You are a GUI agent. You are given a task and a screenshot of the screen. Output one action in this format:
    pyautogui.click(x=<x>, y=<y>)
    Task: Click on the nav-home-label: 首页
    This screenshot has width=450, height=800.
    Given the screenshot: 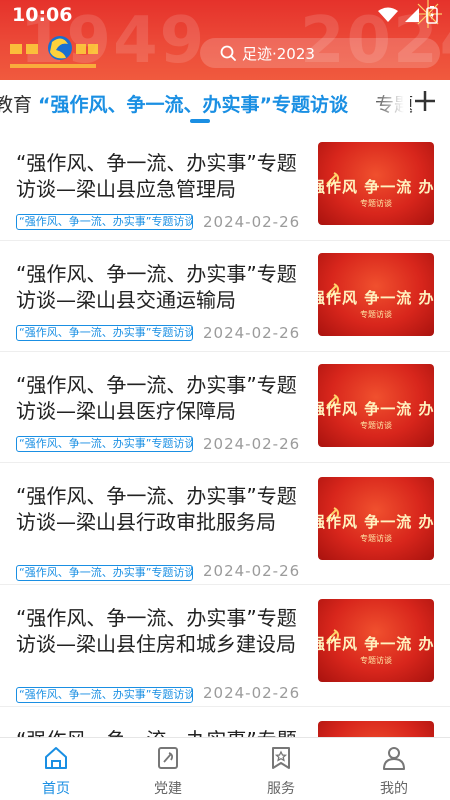 What is the action you would take?
    pyautogui.click(x=56, y=789)
    